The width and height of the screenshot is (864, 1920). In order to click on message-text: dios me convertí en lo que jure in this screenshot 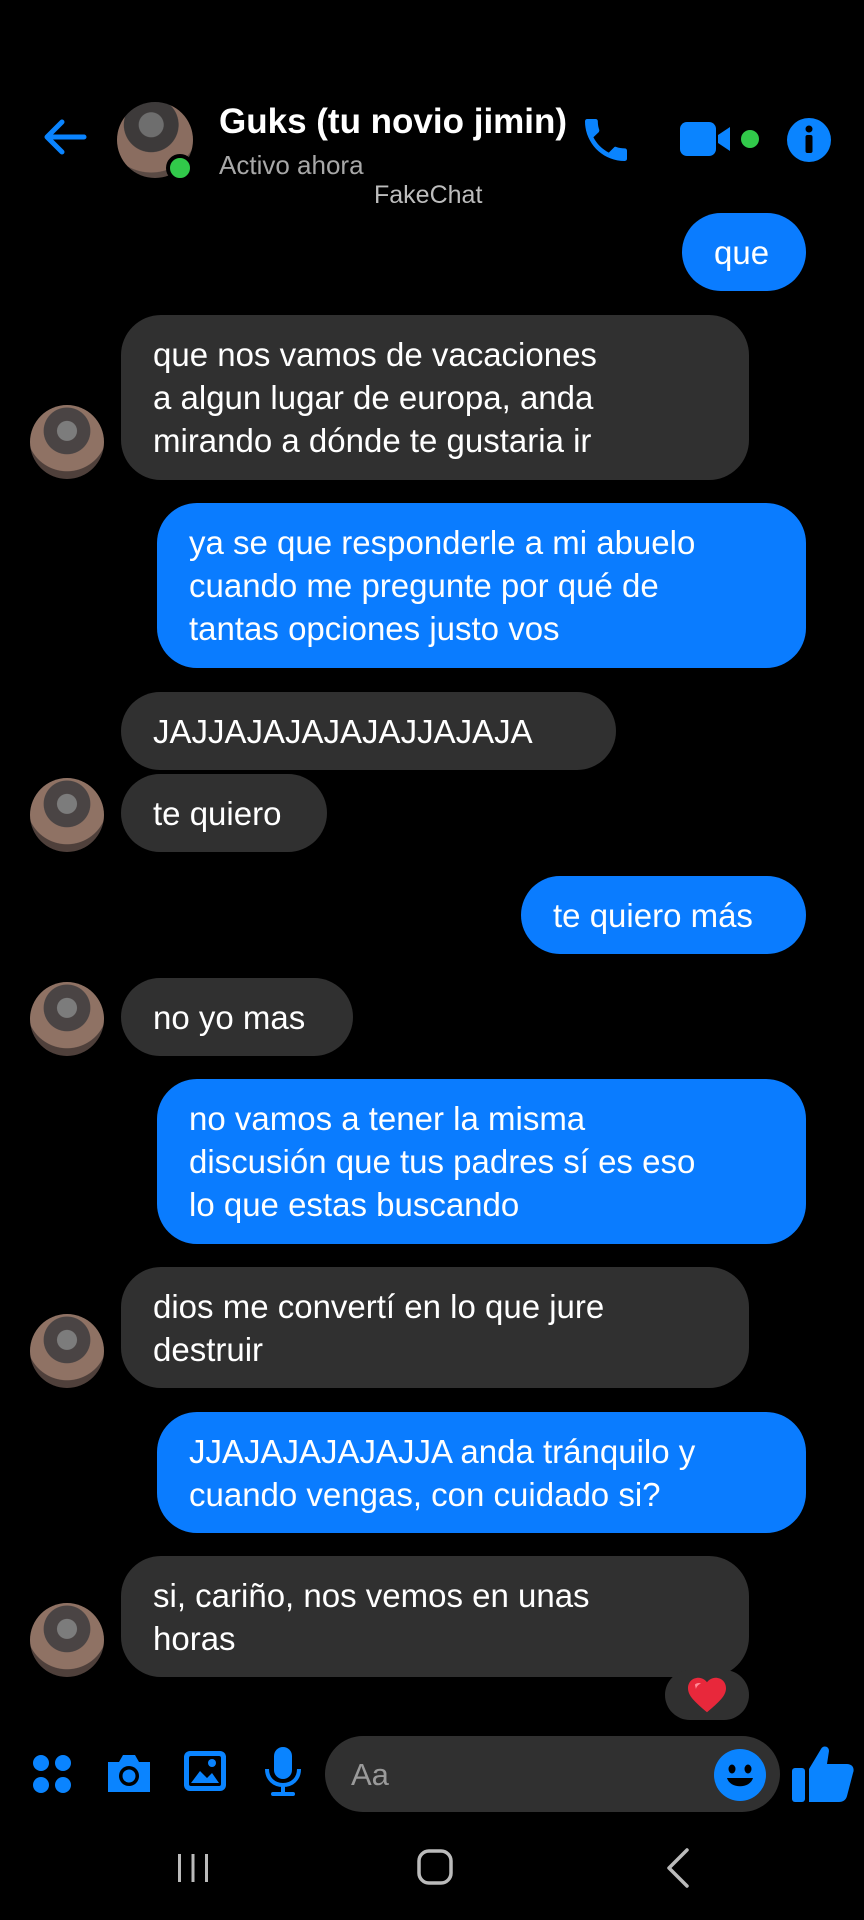, I will do `click(379, 1306)`.